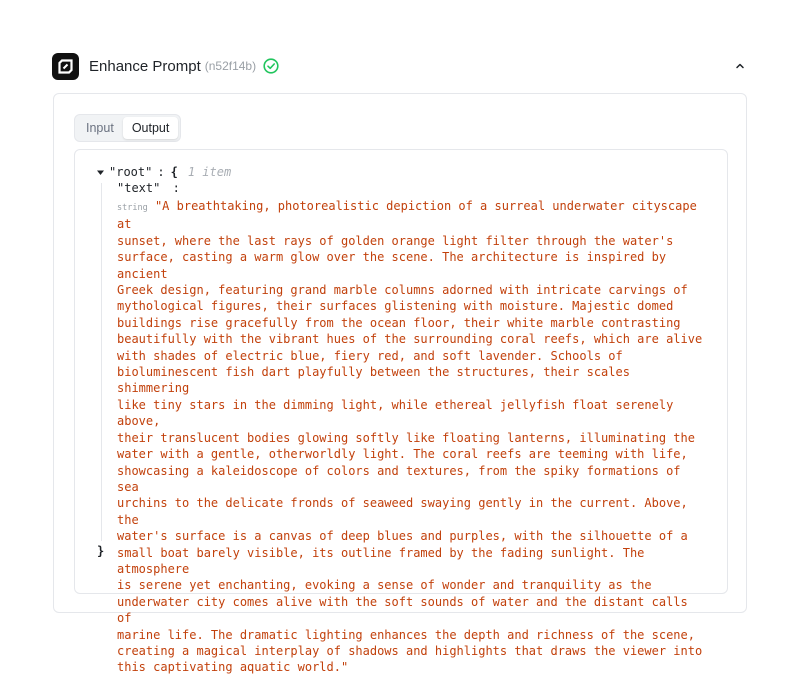 This screenshot has width=800, height=676. Describe the element at coordinates (174, 172) in the screenshot. I see `json-open-brace: {` at that location.